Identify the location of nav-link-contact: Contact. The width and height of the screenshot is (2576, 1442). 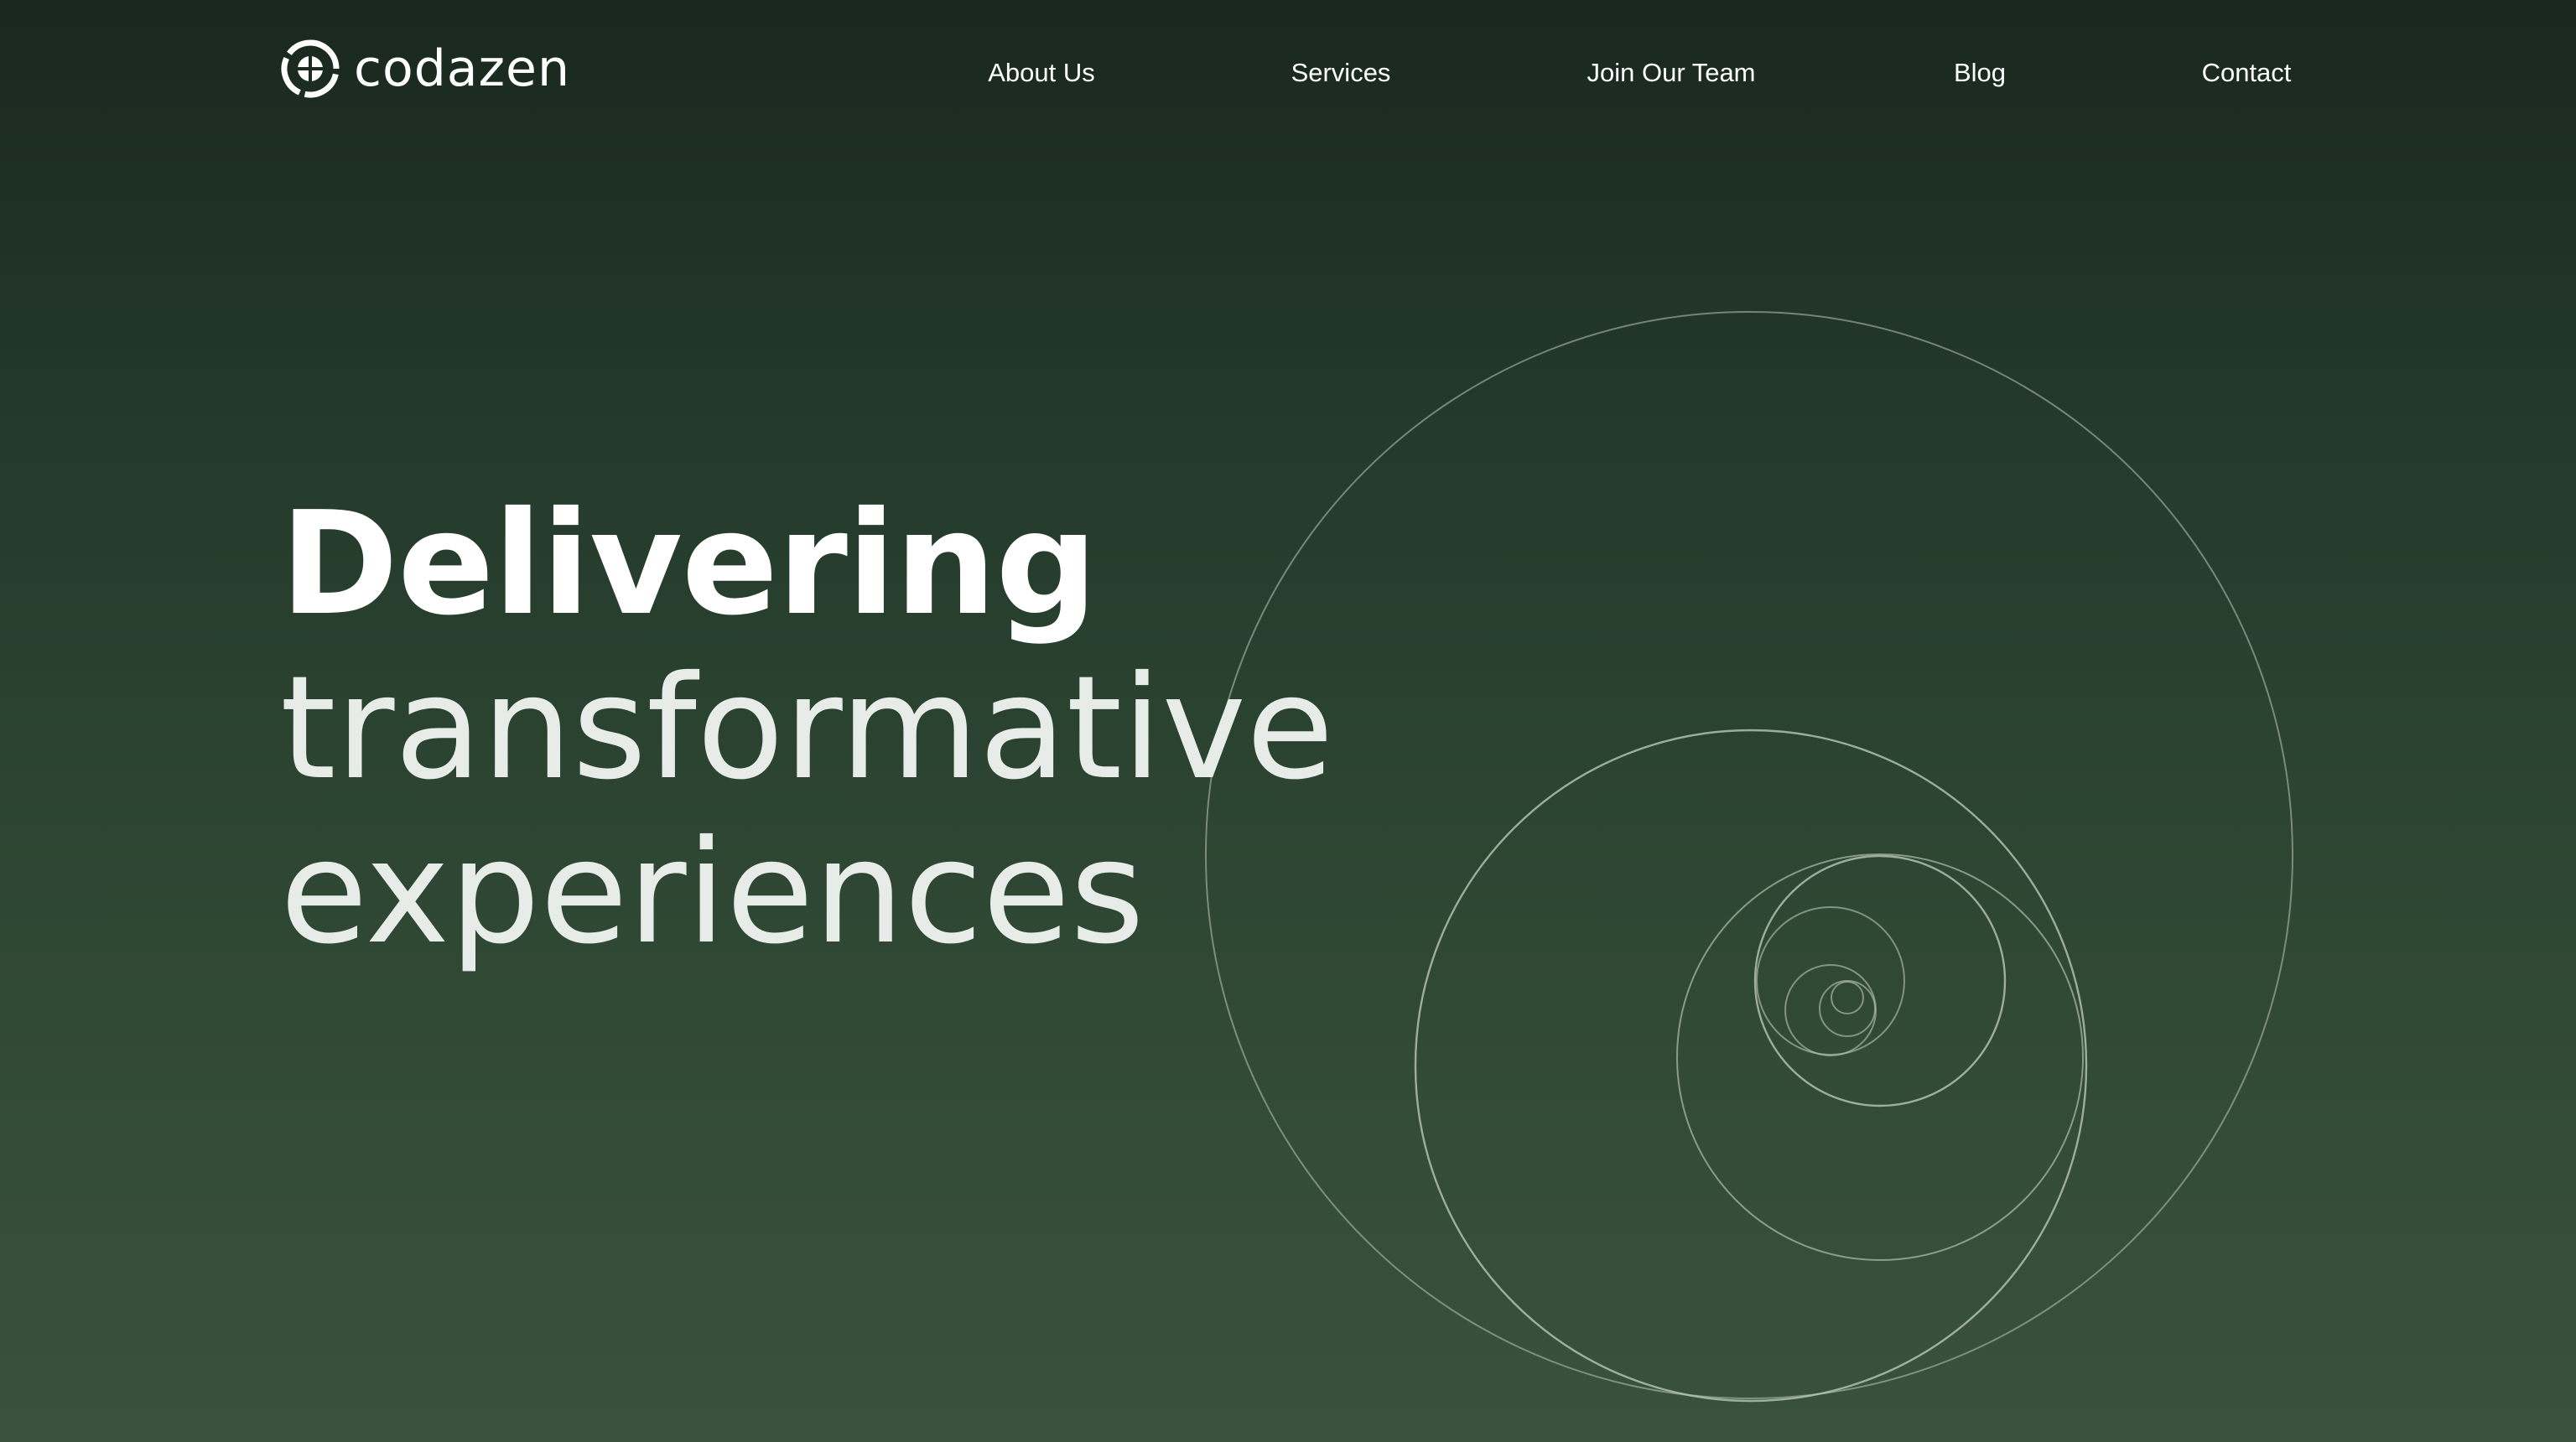
(2247, 73).